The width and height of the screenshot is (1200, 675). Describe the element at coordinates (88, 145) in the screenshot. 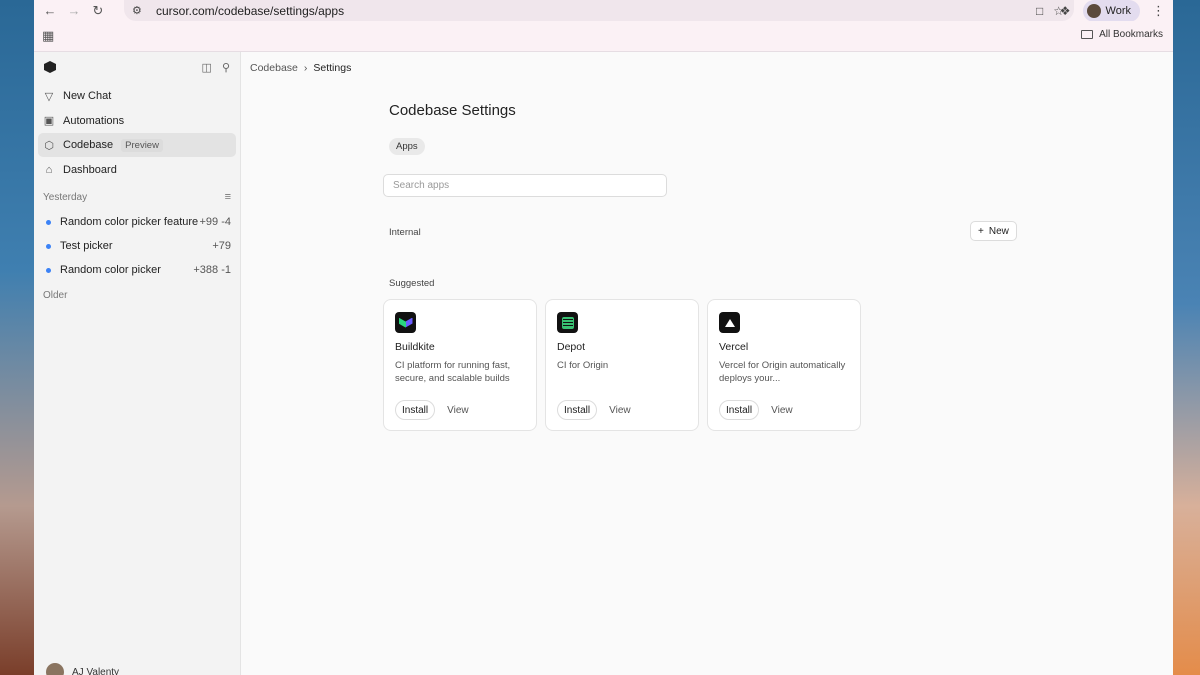

I see `sidebar-item-label: Codebase` at that location.